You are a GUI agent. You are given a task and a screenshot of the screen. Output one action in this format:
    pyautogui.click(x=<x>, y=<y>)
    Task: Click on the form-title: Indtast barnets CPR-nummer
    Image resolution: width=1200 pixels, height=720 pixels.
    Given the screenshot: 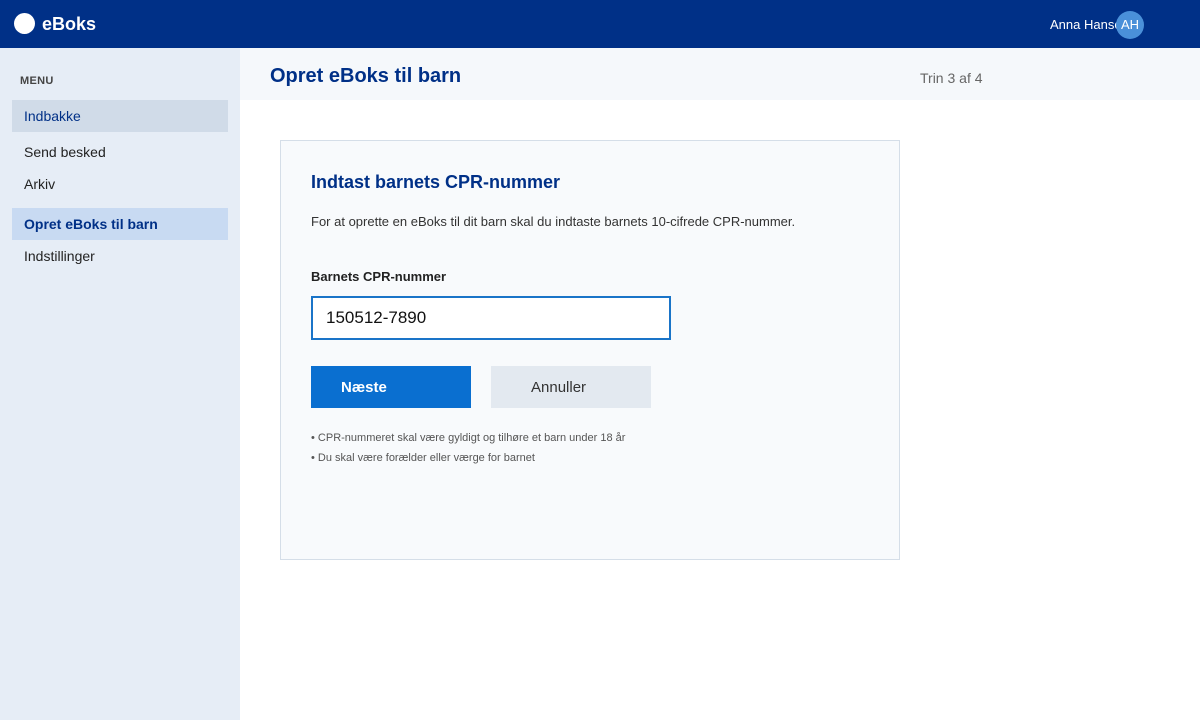 What is the action you would take?
    pyautogui.click(x=436, y=182)
    